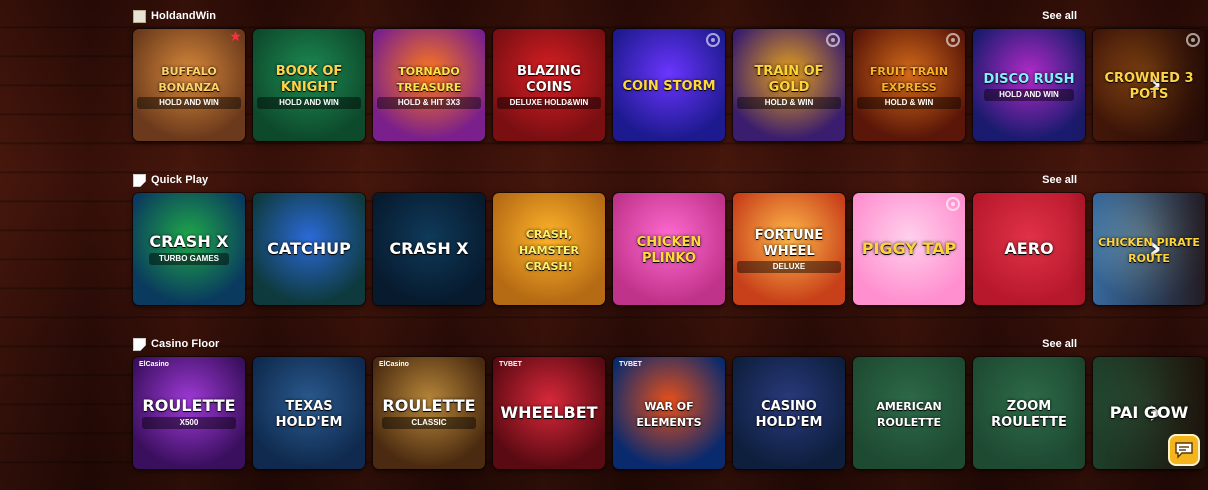 Image resolution: width=1208 pixels, height=490 pixels. Describe the element at coordinates (309, 79) in the screenshot. I see `game-title-text: Book of Knight` at that location.